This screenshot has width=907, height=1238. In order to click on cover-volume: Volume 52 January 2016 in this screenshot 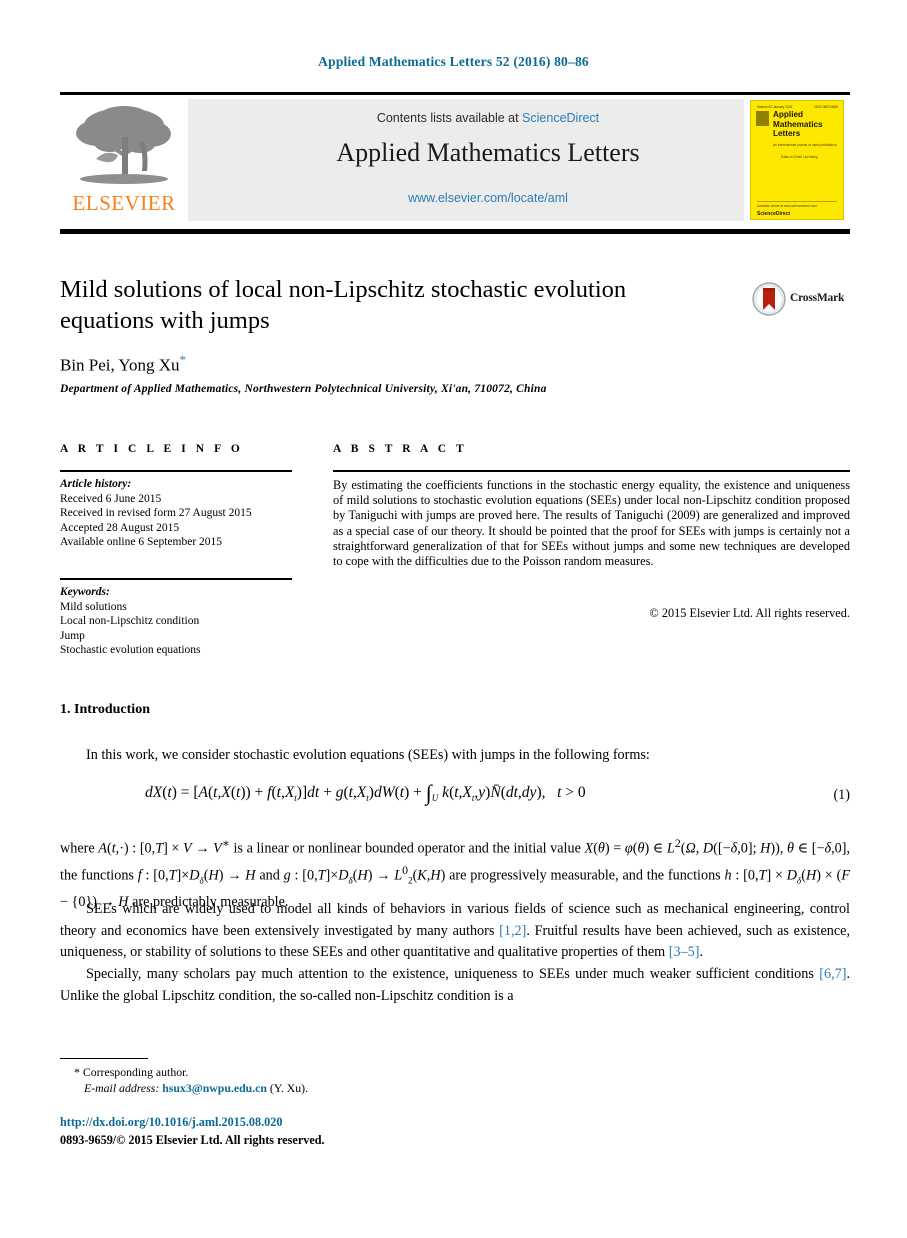, I will do `click(775, 107)`.